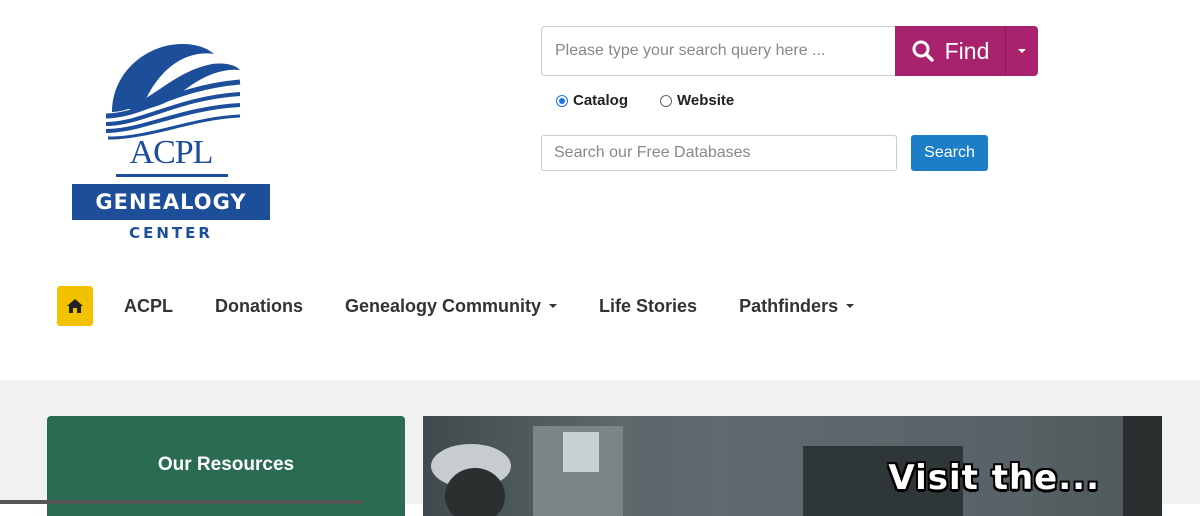 The height and width of the screenshot is (516, 1200). I want to click on scope-catalog-radio: Catalog, so click(592, 100).